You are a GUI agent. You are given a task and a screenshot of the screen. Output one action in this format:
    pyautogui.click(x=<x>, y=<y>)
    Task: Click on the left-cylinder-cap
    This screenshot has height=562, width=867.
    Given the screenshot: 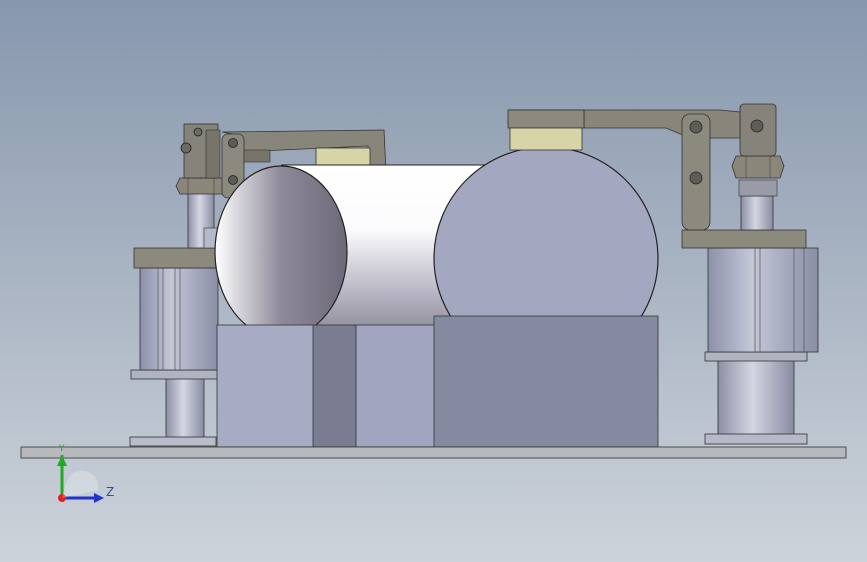 What is the action you would take?
    pyautogui.click(x=177, y=258)
    